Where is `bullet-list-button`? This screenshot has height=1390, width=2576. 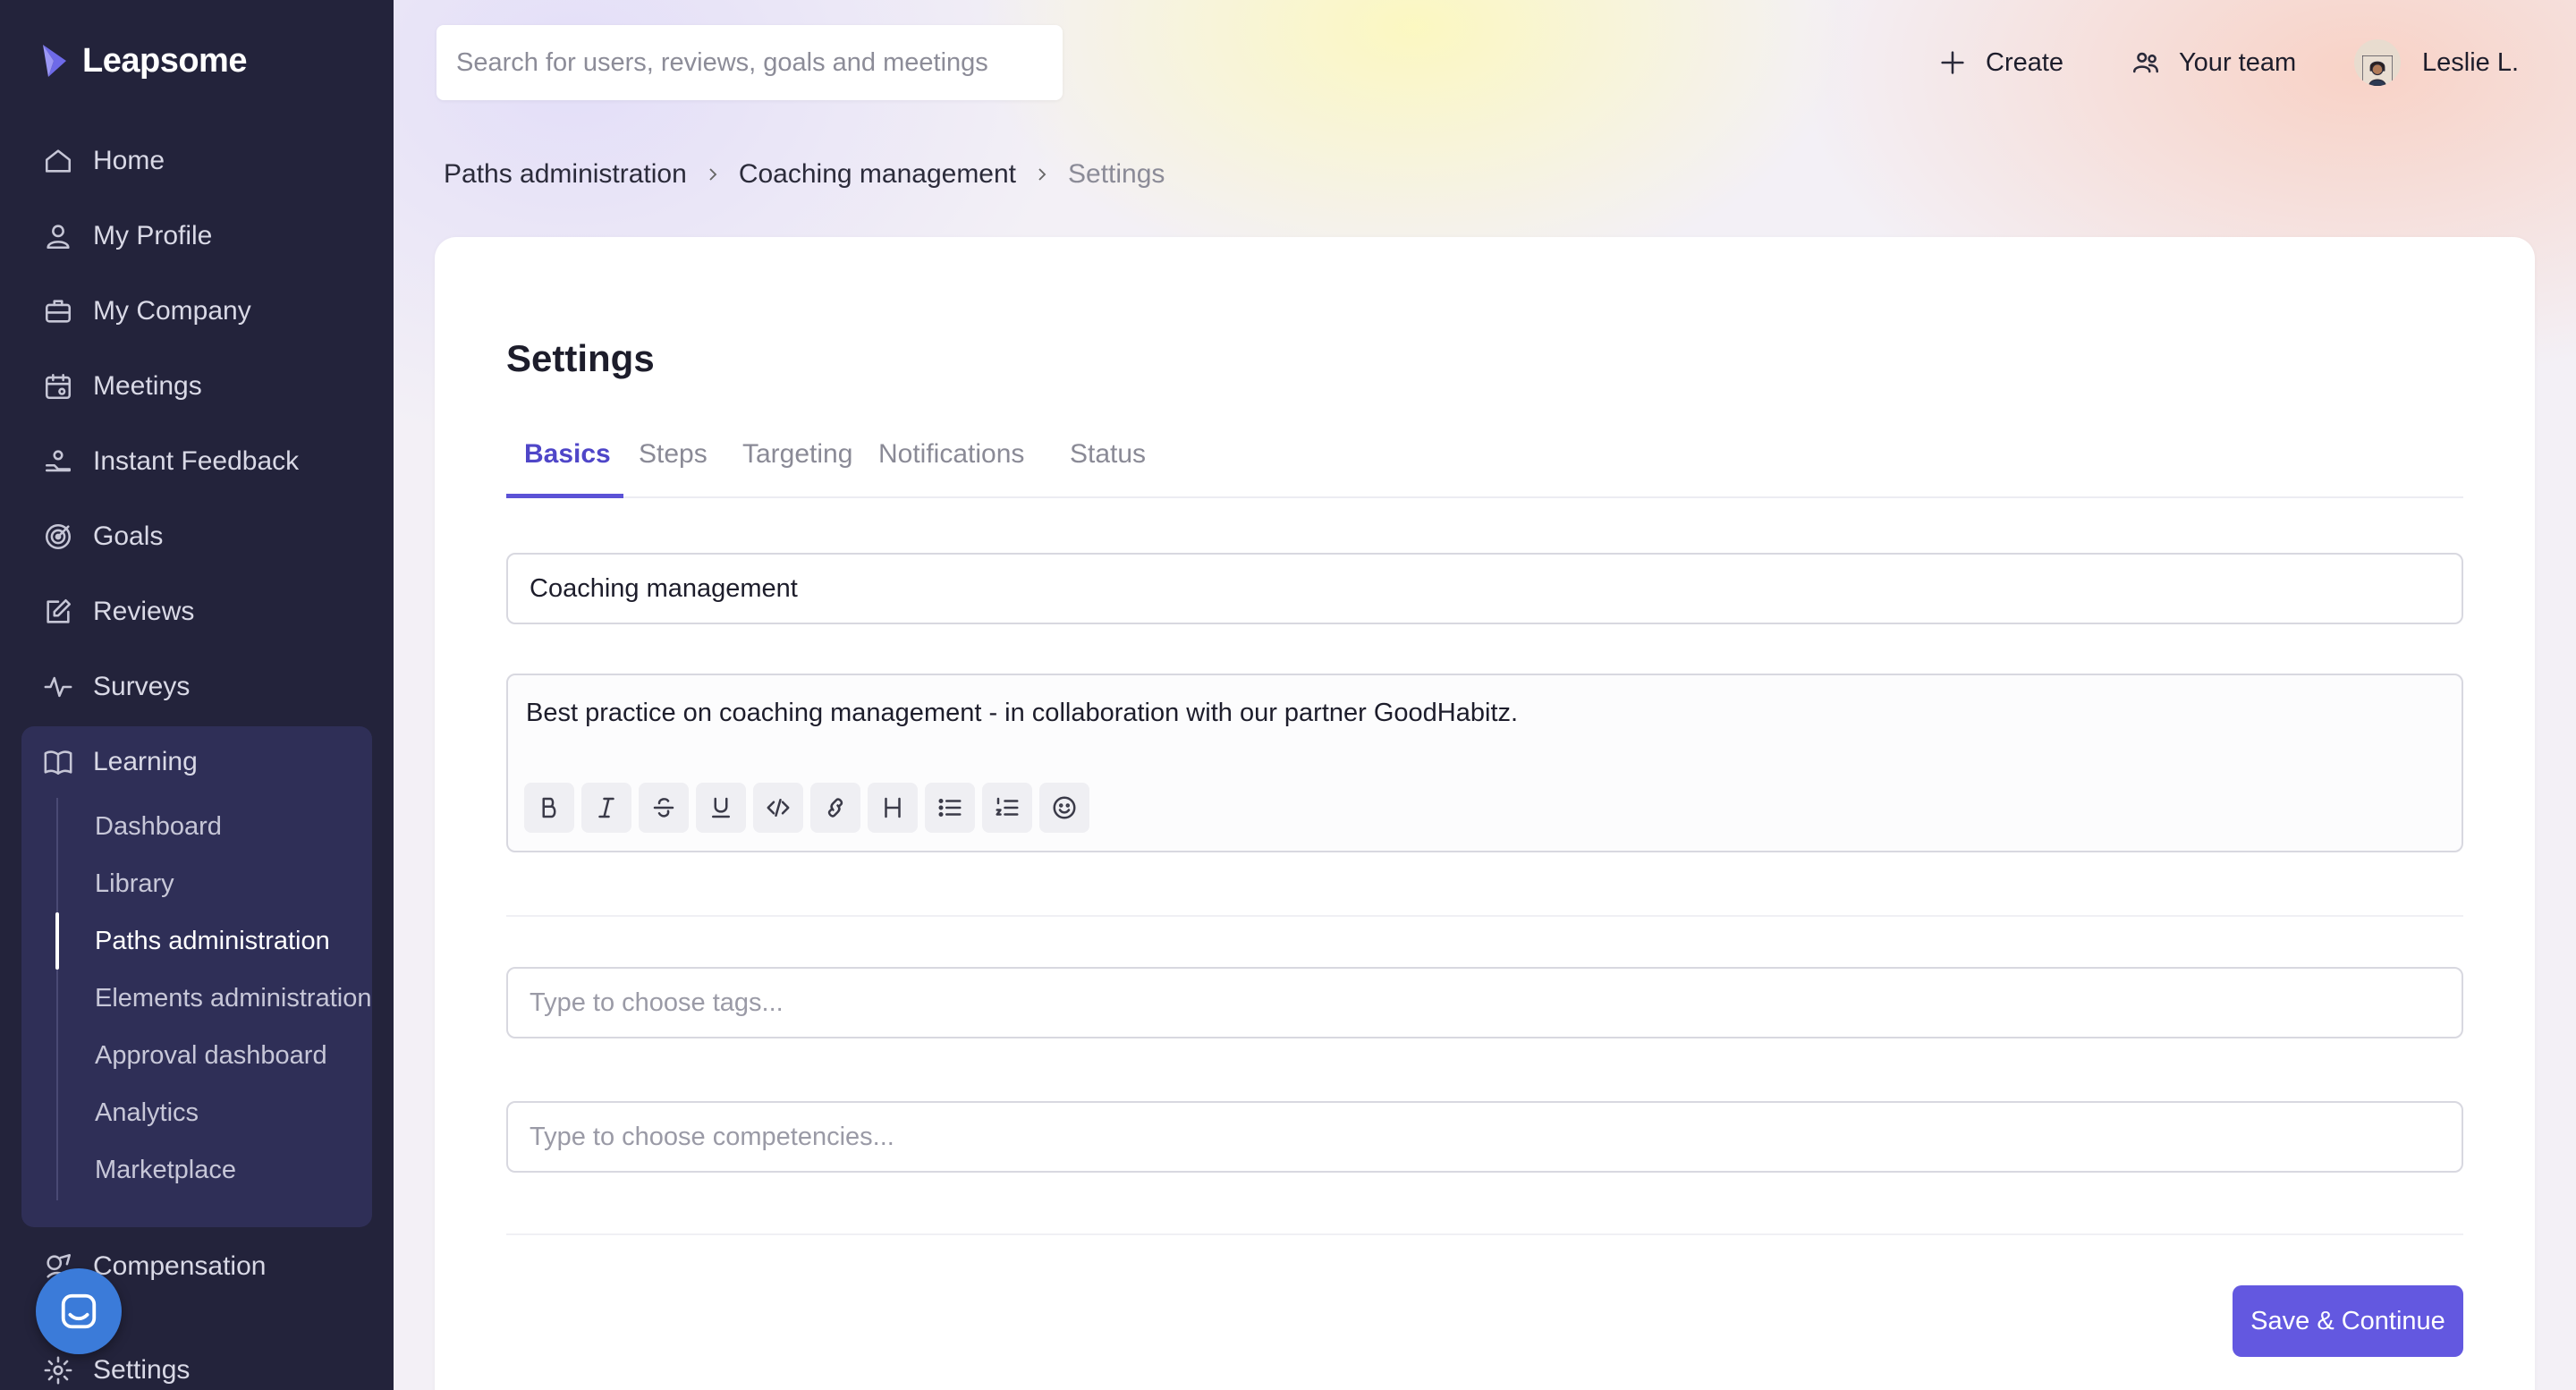 bullet-list-button is located at coordinates (950, 808).